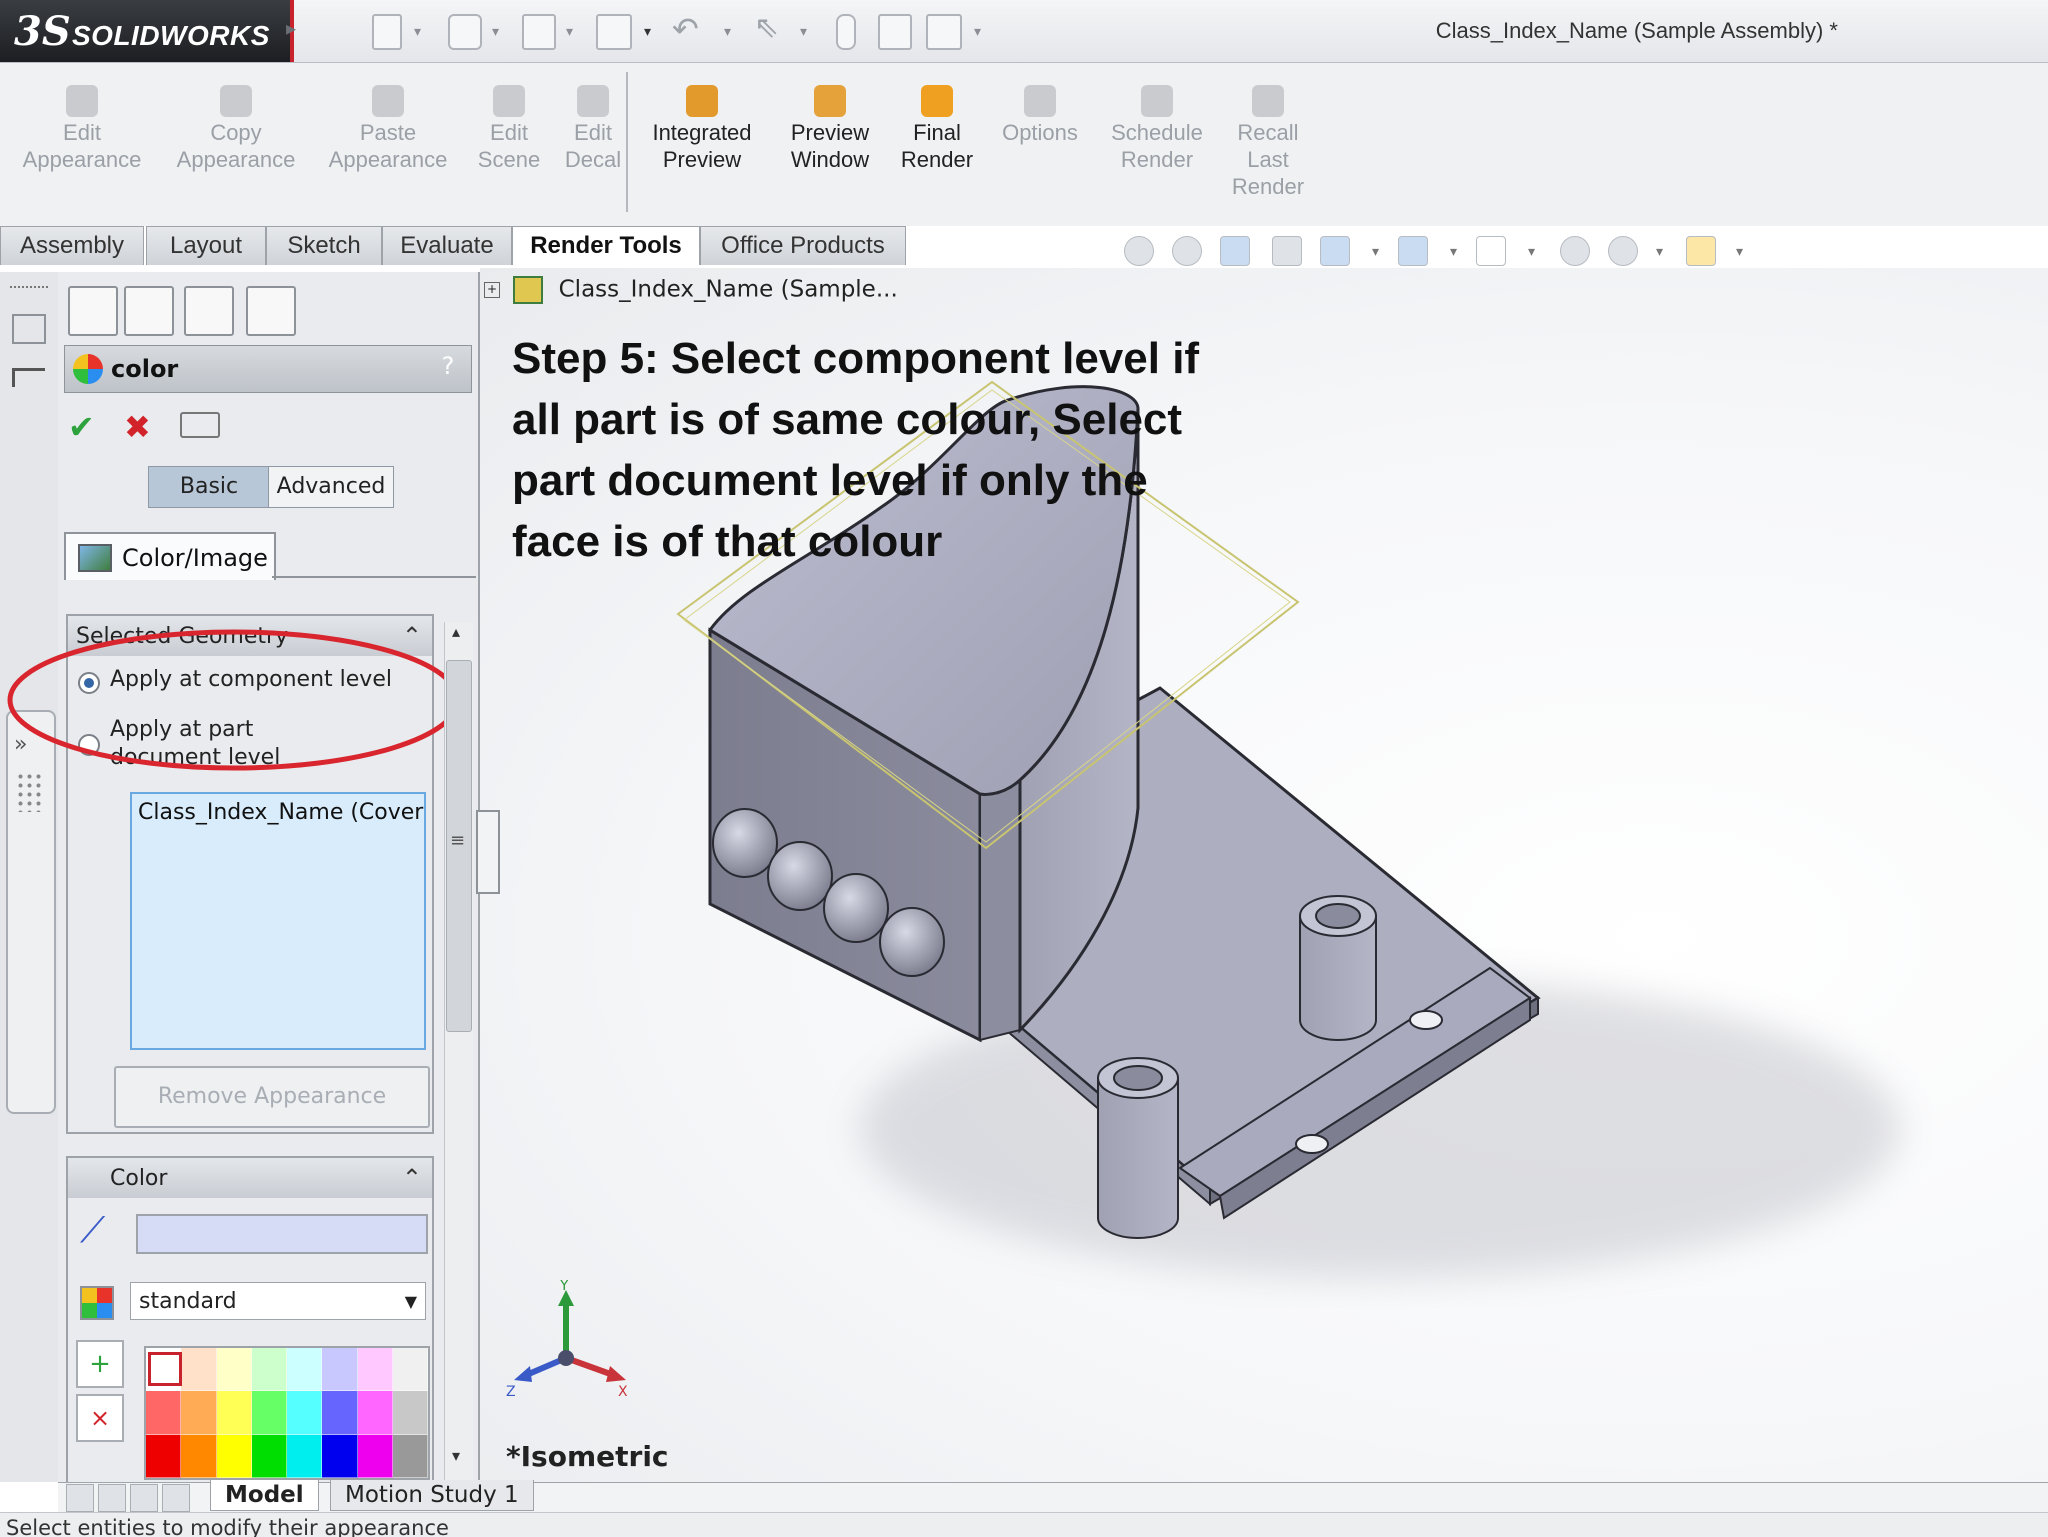  What do you see at coordinates (492, 290) in the screenshot?
I see `tree-expand-icon: +` at bounding box center [492, 290].